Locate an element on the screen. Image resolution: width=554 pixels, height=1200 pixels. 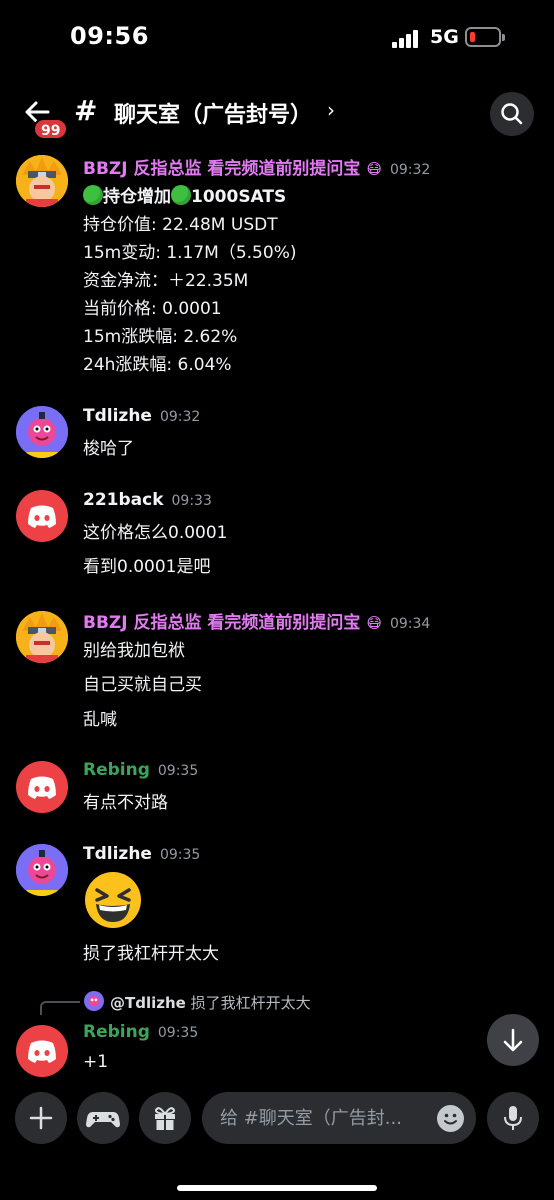
message-line: 资金净流：＋22.35M is located at coordinates (166, 281).